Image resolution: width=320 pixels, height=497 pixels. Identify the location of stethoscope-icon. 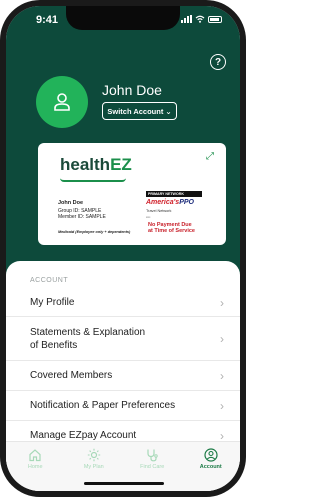
(152, 455).